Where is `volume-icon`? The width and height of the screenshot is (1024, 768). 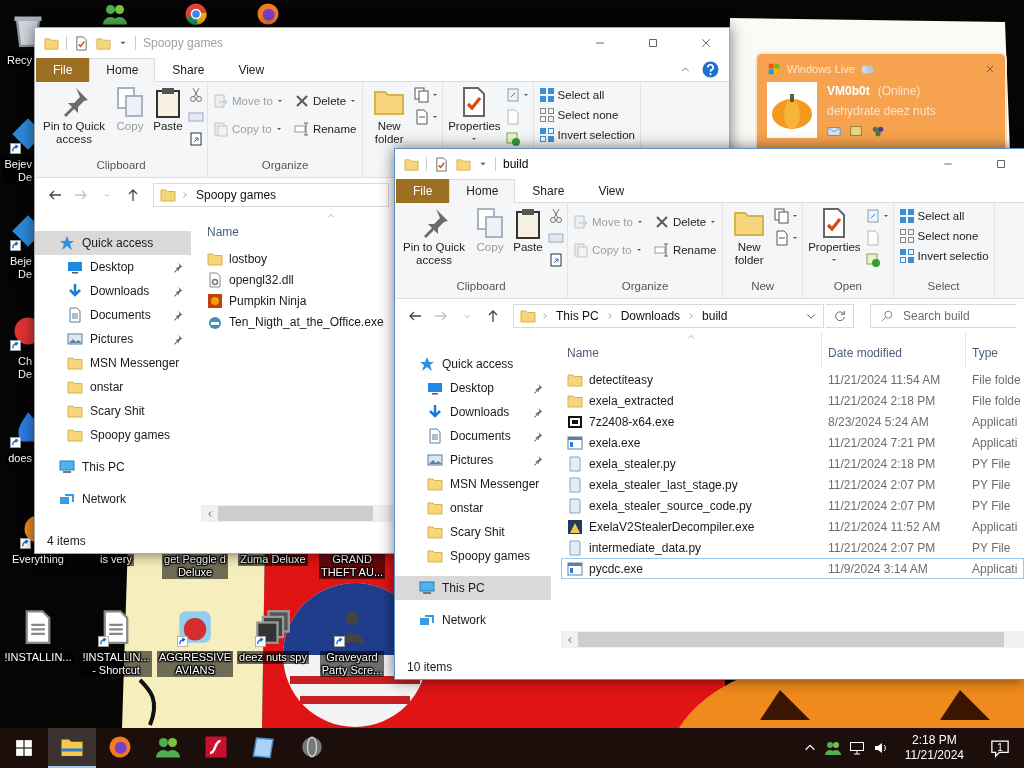 volume-icon is located at coordinates (880, 748).